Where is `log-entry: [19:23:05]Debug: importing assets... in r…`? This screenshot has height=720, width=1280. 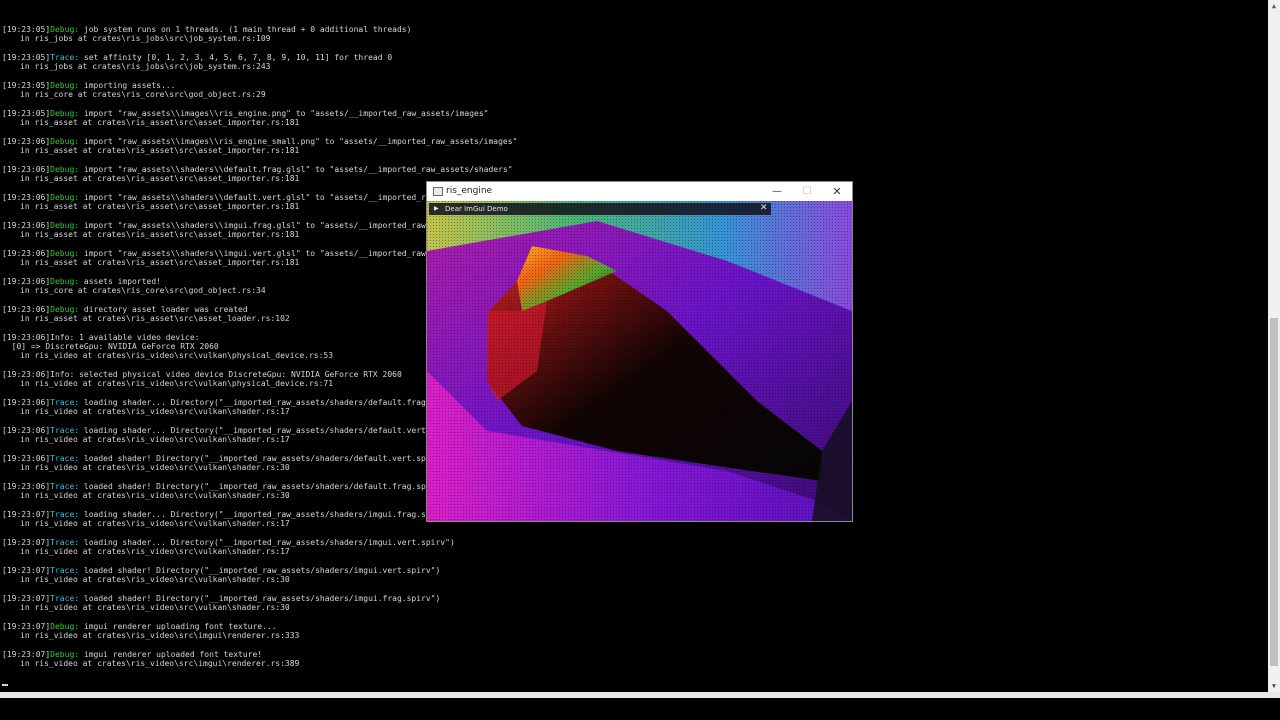
log-entry: [19:23:05]Debug: importing assets... in r… is located at coordinates (134, 90).